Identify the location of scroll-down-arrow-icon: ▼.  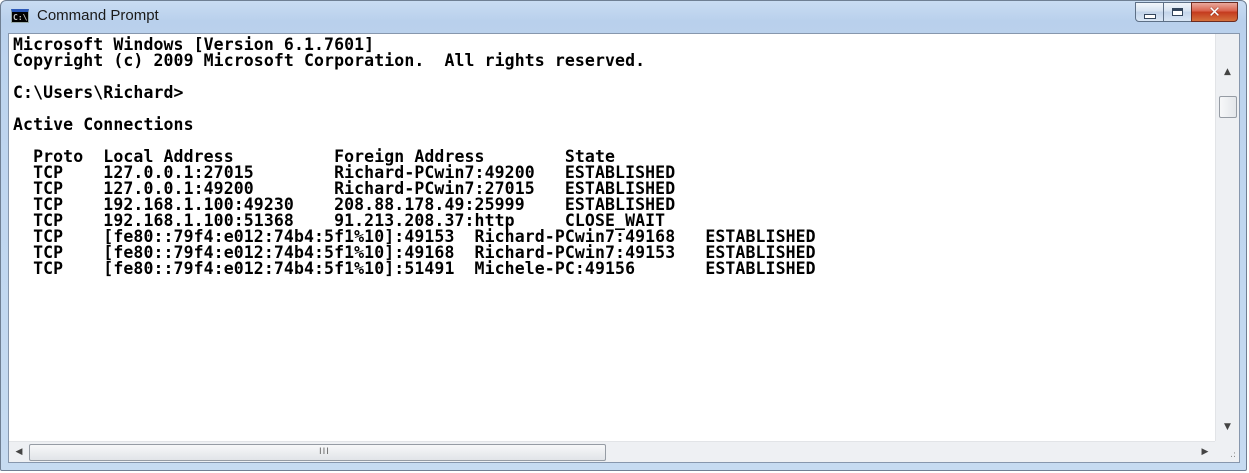
(1227, 427).